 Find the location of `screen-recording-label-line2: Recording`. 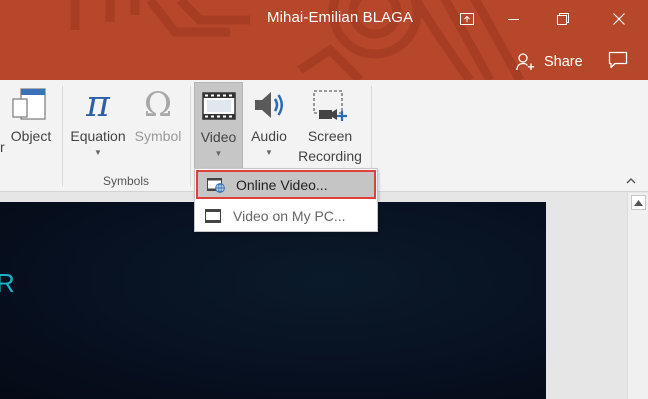

screen-recording-label-line2: Recording is located at coordinates (330, 156).